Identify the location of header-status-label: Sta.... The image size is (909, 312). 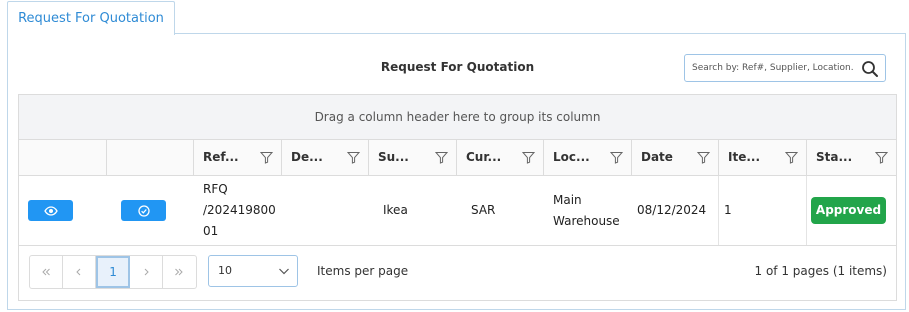
(834, 157).